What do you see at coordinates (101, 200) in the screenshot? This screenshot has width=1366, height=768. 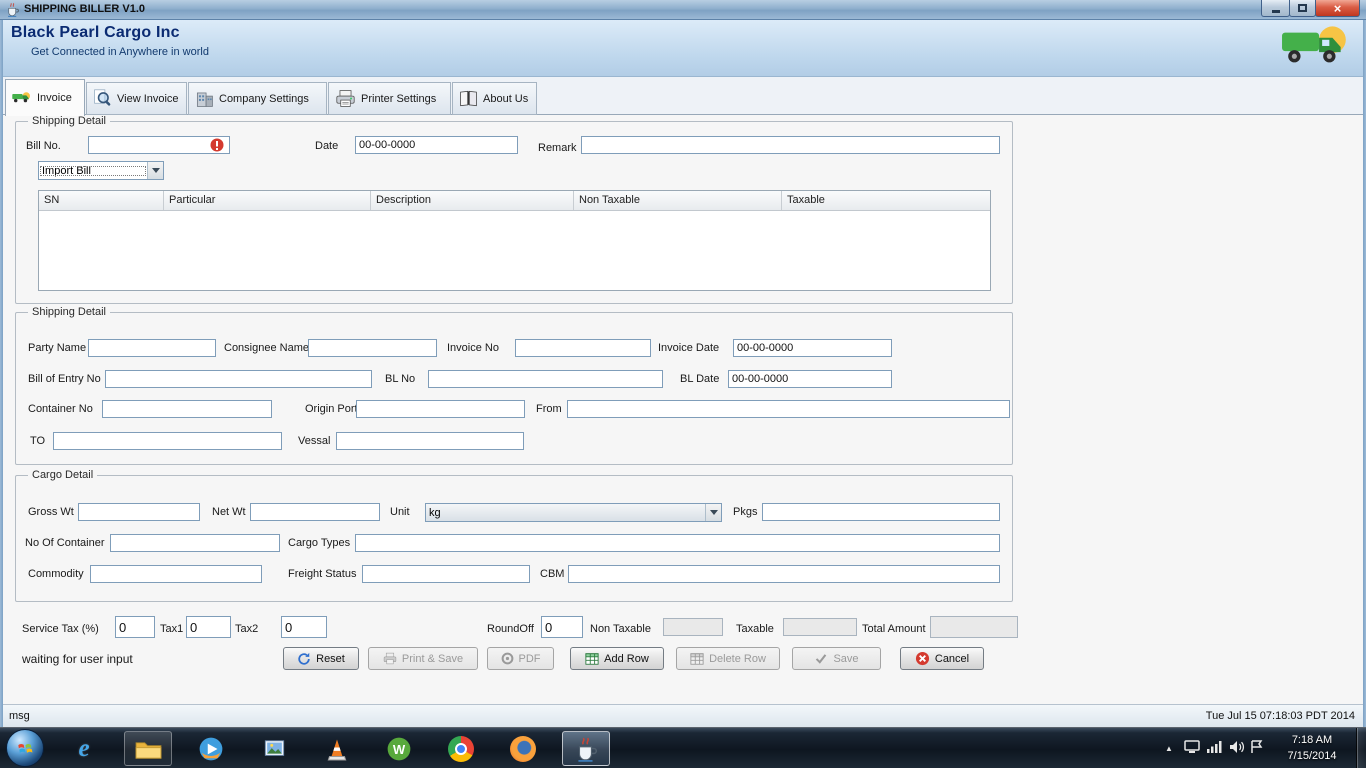 I see `column-header-sn: SN` at bounding box center [101, 200].